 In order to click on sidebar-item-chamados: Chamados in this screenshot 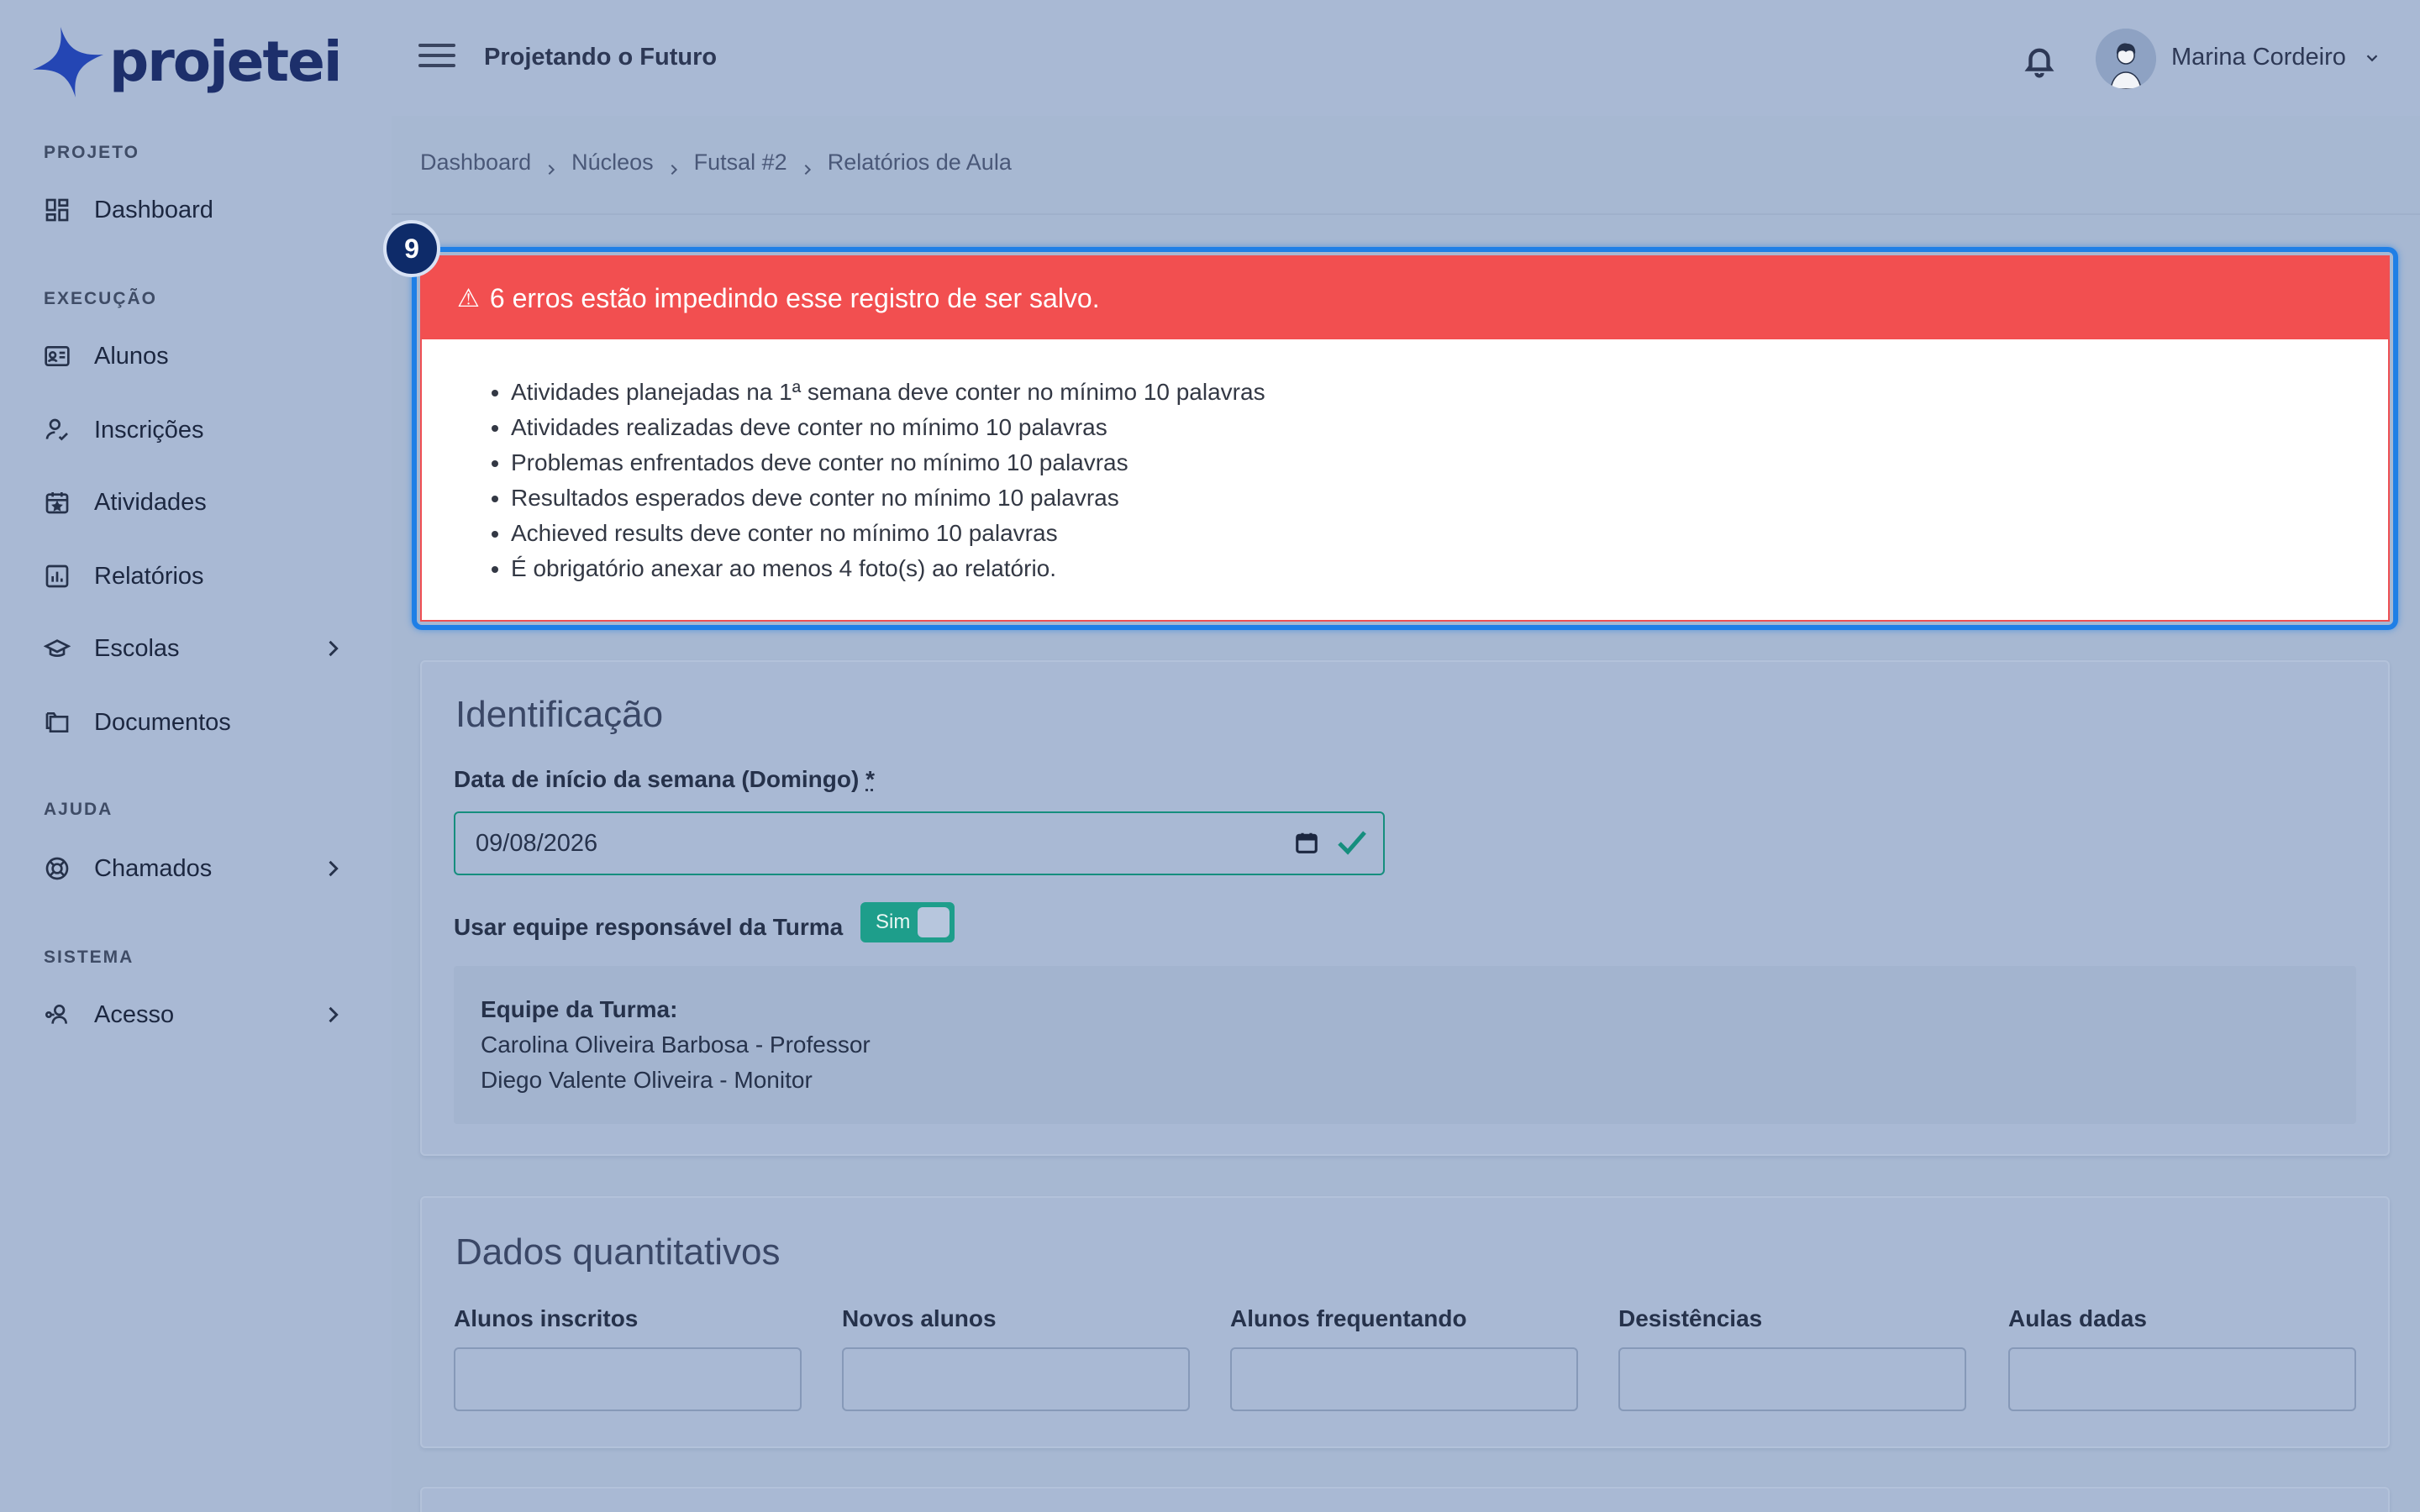, I will do `click(193, 868)`.